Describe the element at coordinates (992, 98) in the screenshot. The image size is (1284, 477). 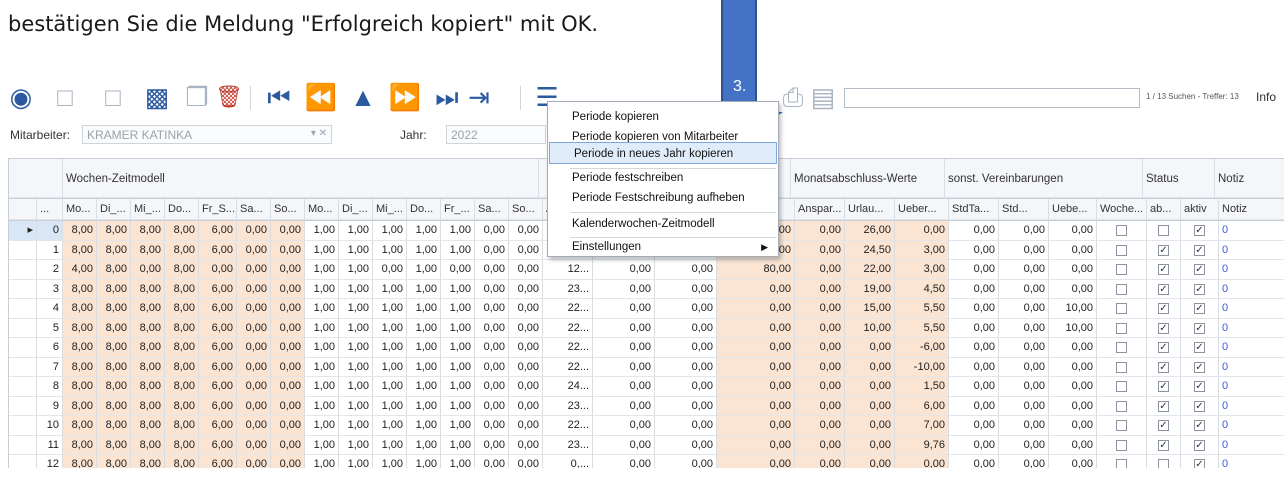
I see `search-input` at that location.